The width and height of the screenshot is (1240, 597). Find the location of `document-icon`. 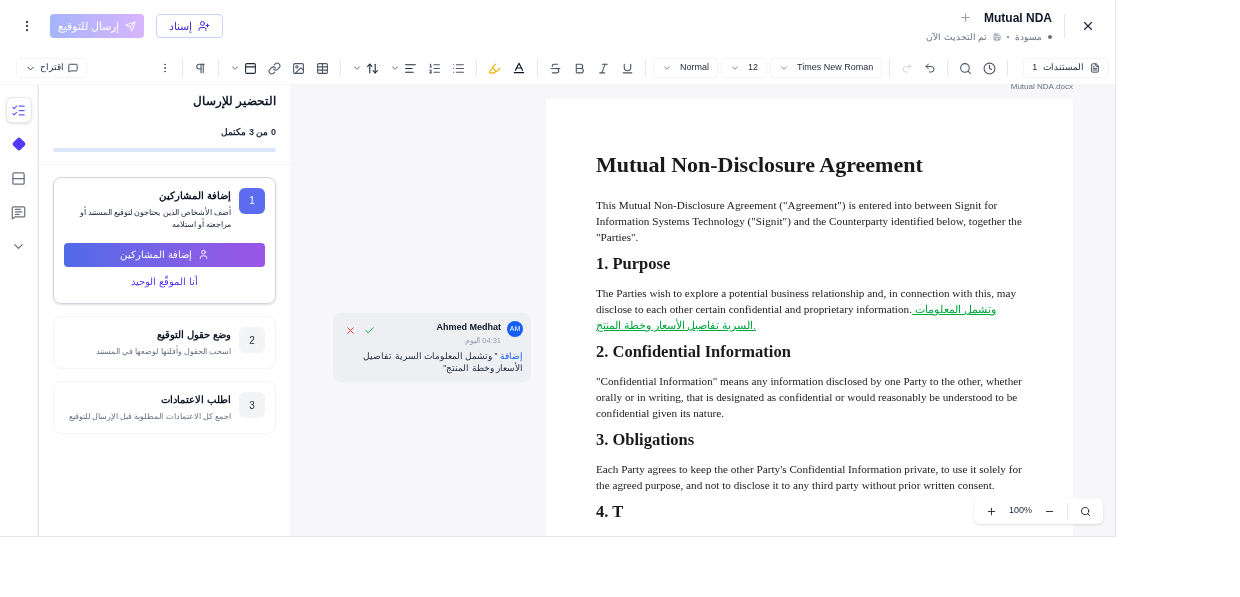

document-icon is located at coordinates (1095, 68).